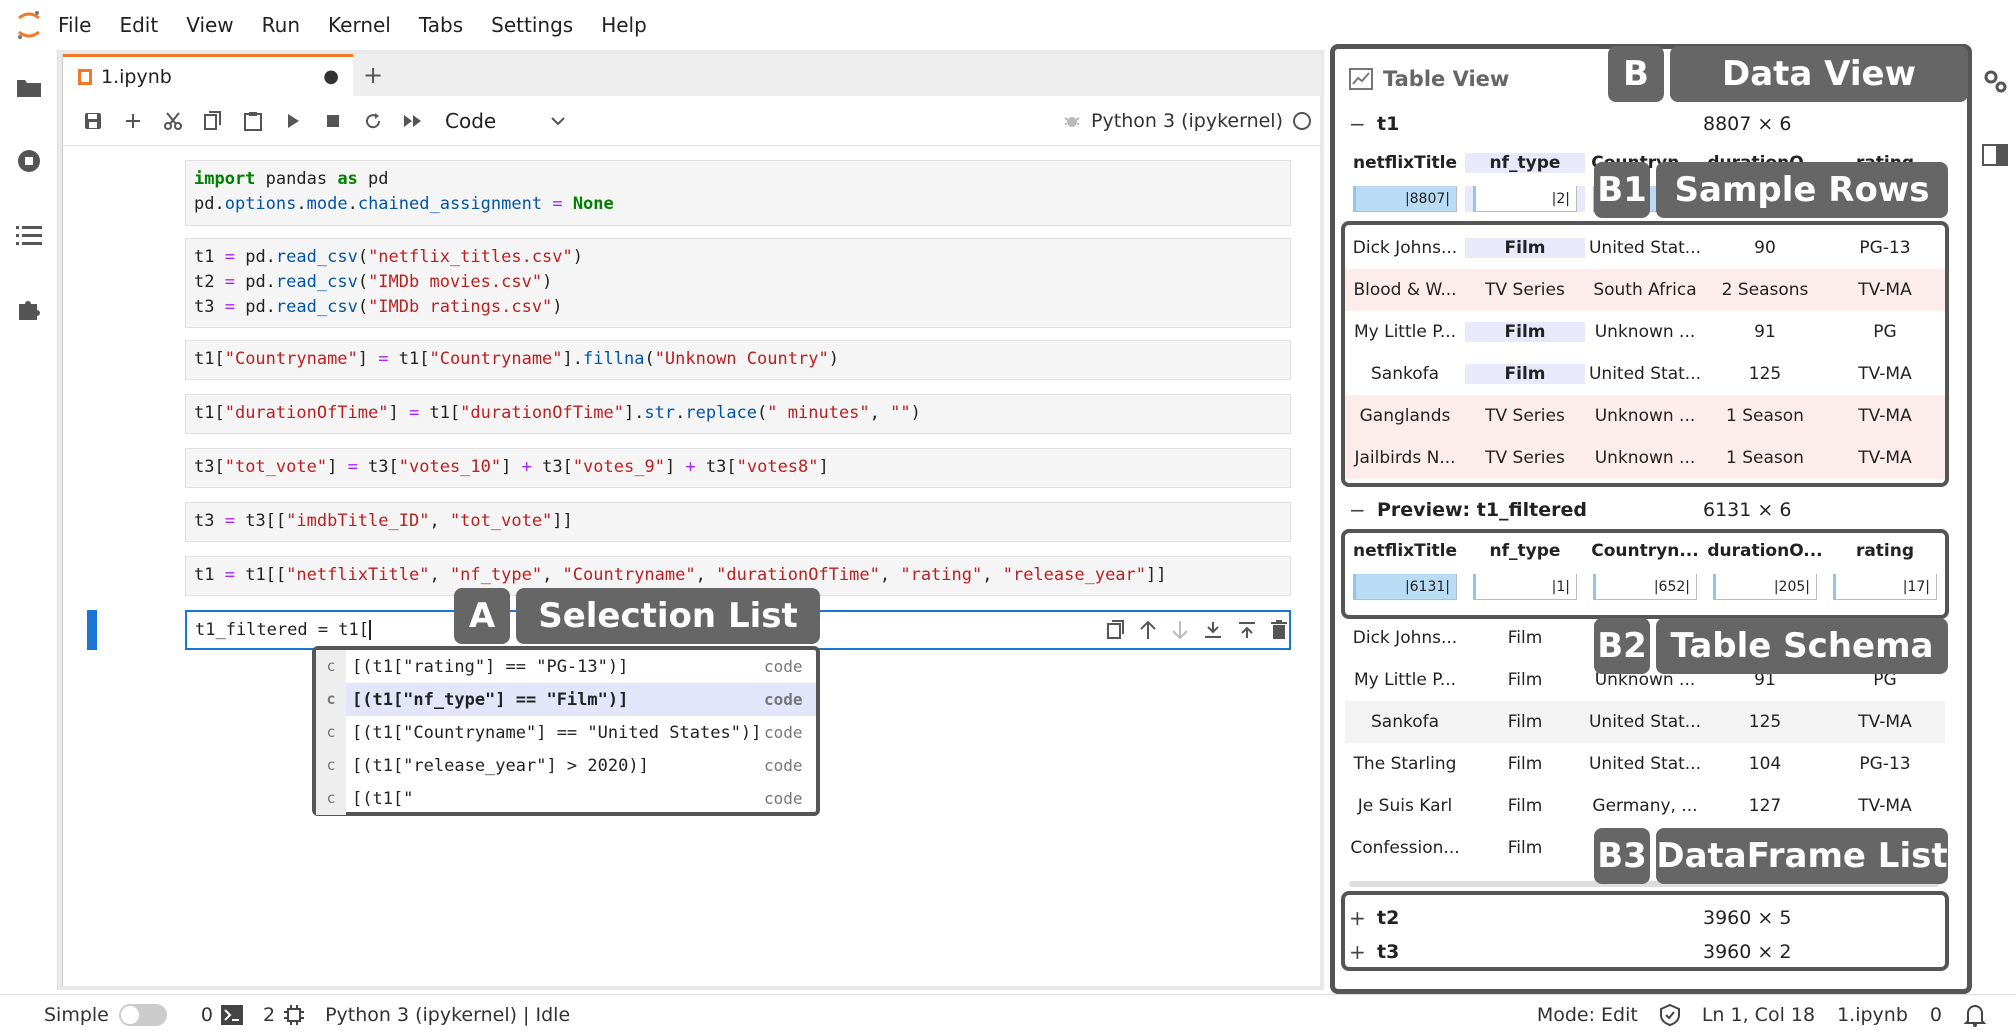 The image size is (2016, 1034). What do you see at coordinates (93, 121) in the screenshot?
I see `save-icon` at bounding box center [93, 121].